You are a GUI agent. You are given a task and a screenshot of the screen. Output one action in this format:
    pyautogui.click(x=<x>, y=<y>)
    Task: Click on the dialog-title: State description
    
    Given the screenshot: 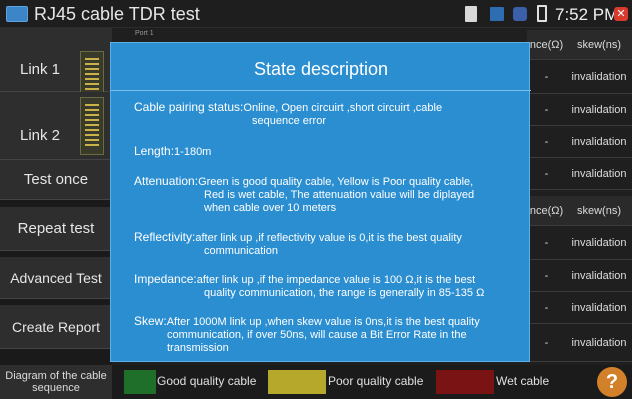 What is the action you would take?
    pyautogui.click(x=321, y=69)
    